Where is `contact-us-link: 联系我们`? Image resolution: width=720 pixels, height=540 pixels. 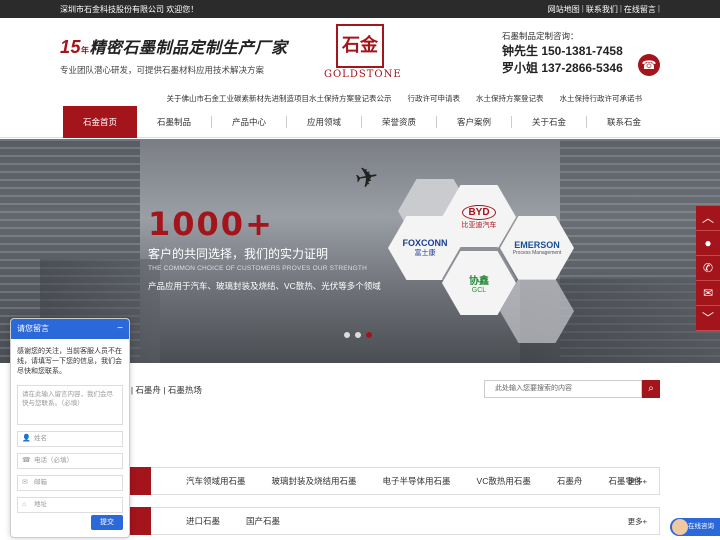 contact-us-link: 联系我们 is located at coordinates (602, 9).